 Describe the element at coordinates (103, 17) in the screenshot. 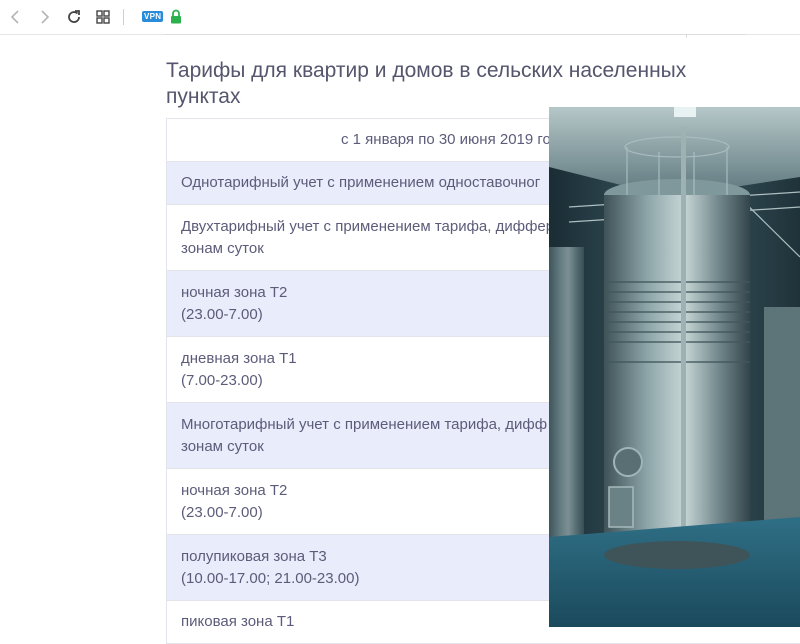

I see `grid-icon` at that location.